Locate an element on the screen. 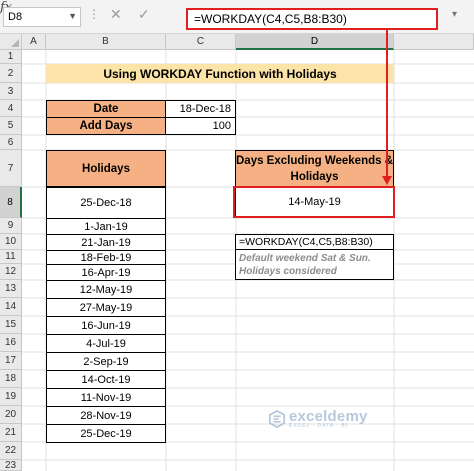 The image size is (474, 471). formula-bar: D8 ▼ ⋮ ✕ ✓ fx =WORKDAY(C4,C5,B8:B30) ▾ is located at coordinates (237, 17).